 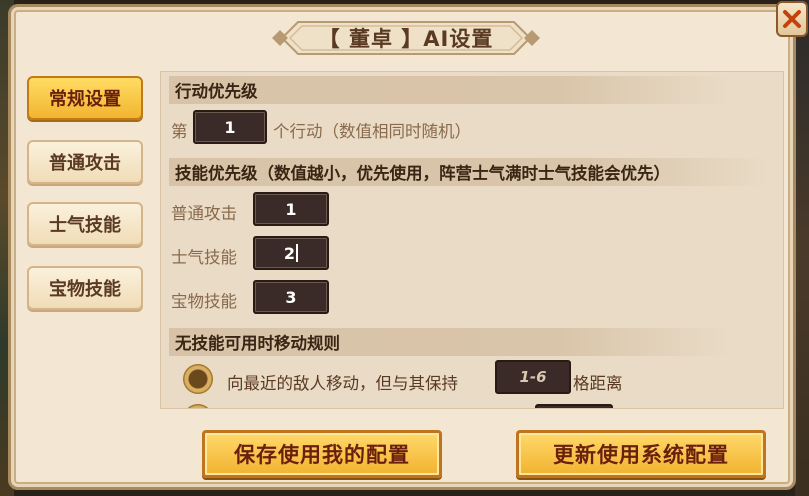 I want to click on skill-label-normal-attack: 普通攻击, so click(x=204, y=213).